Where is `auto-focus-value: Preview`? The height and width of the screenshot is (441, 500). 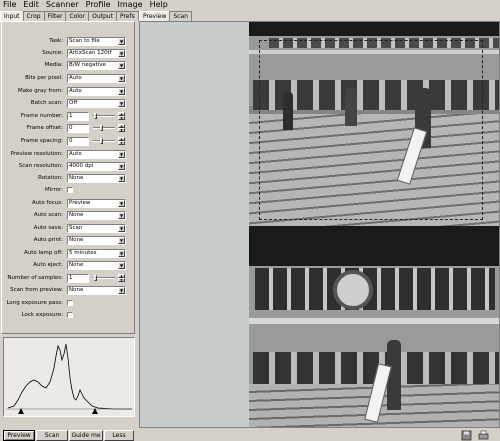
auto-focus-value: Preview is located at coordinates (80, 203).